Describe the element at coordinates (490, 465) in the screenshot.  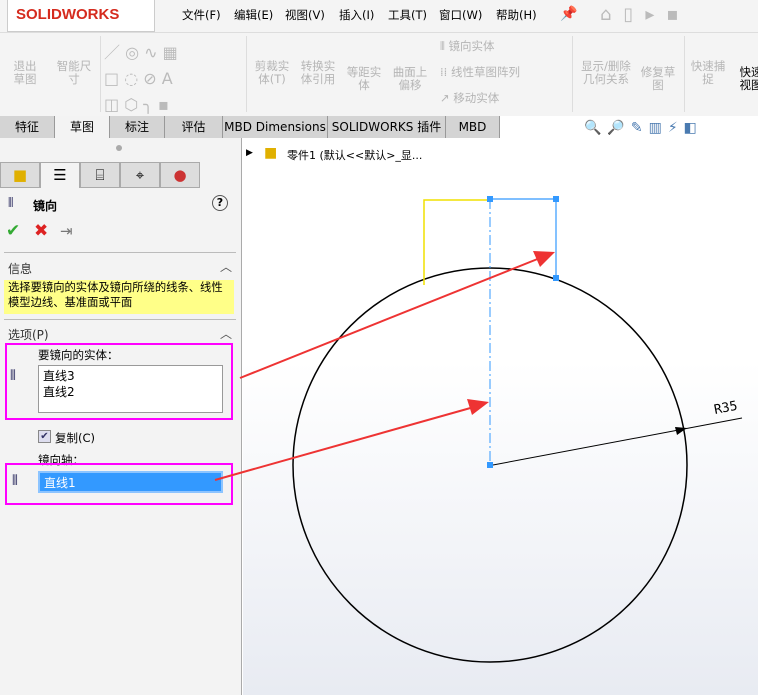
I see `center-point` at that location.